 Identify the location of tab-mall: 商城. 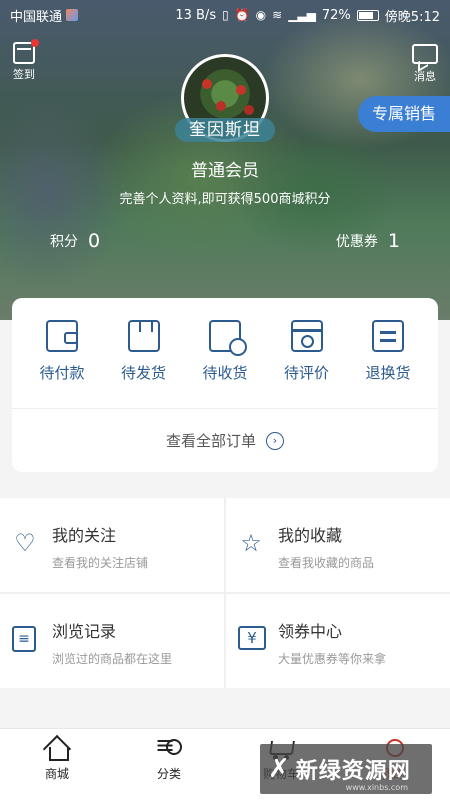
(57, 759).